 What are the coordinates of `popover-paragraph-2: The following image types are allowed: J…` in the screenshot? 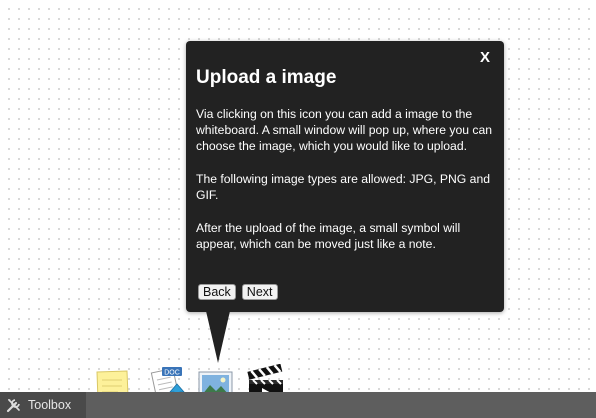 It's located at (343, 187).